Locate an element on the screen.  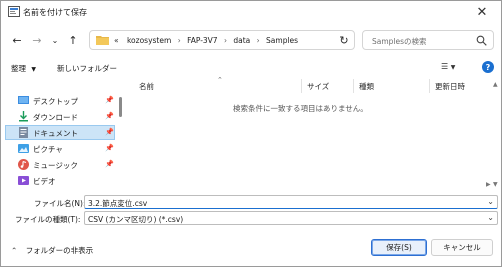
up-button: ↑ is located at coordinates (73, 40).